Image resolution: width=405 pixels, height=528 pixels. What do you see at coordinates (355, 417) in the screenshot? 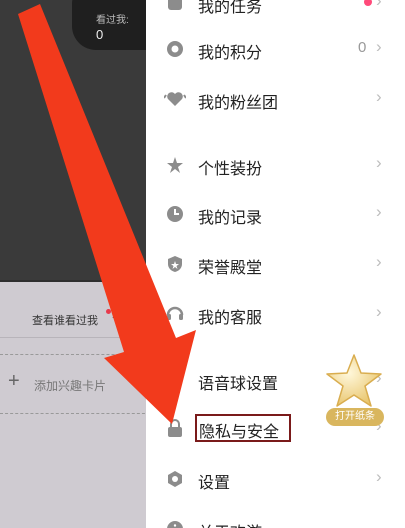
I see `open-note-badge: 打开纸条` at bounding box center [355, 417].